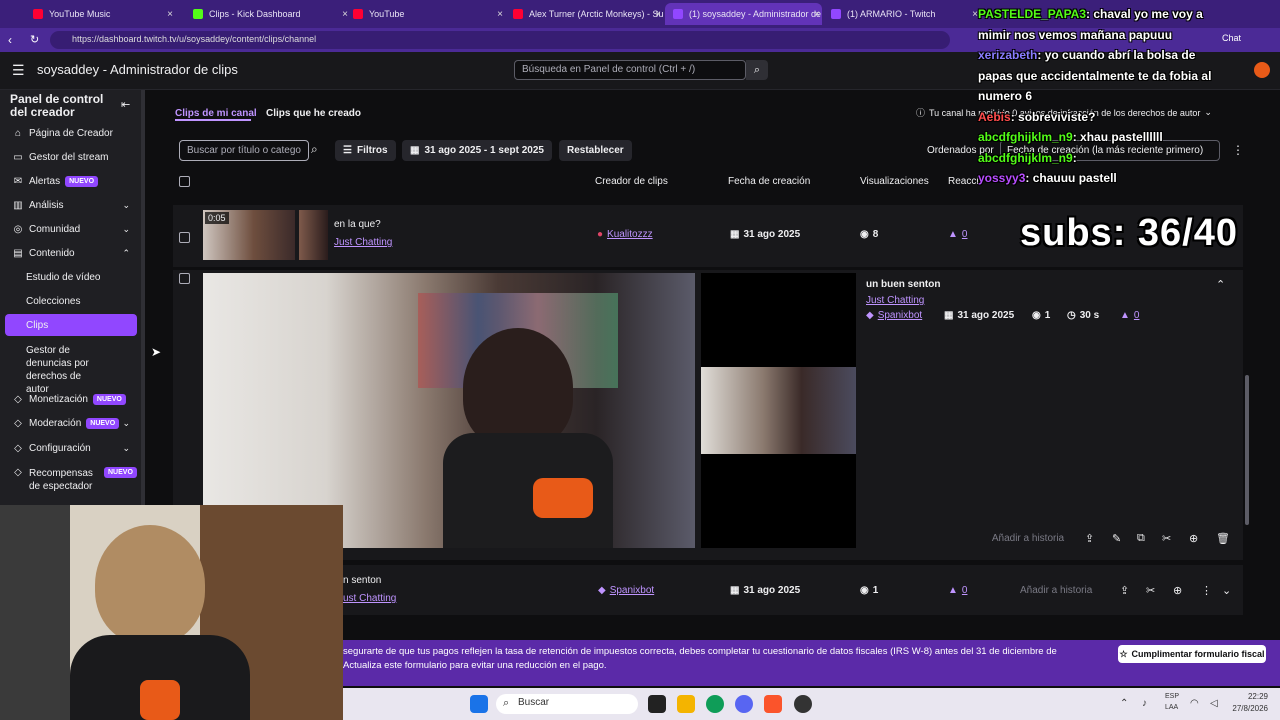  What do you see at coordinates (595, 150) in the screenshot?
I see `reset-button: Restablecer` at bounding box center [595, 150].